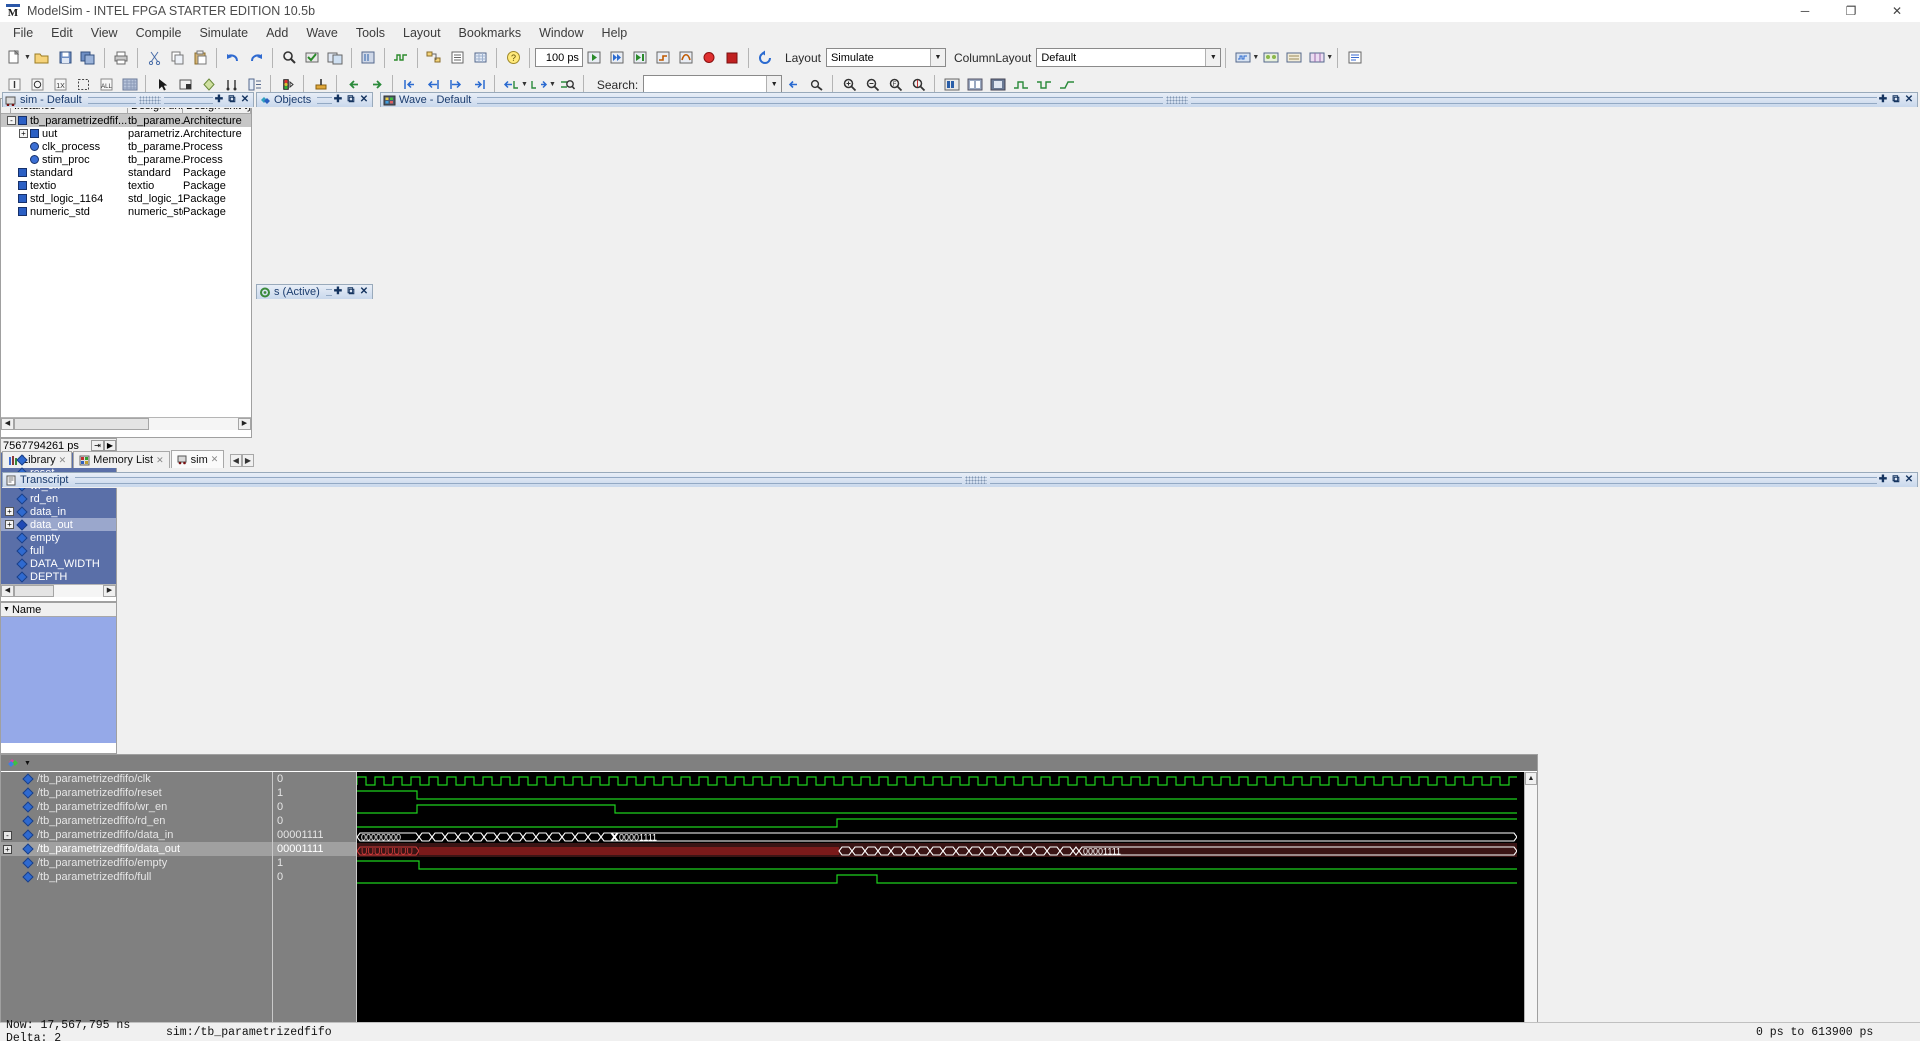 The height and width of the screenshot is (1041, 1920). What do you see at coordinates (65, 57) in the screenshot?
I see `save-icon` at bounding box center [65, 57].